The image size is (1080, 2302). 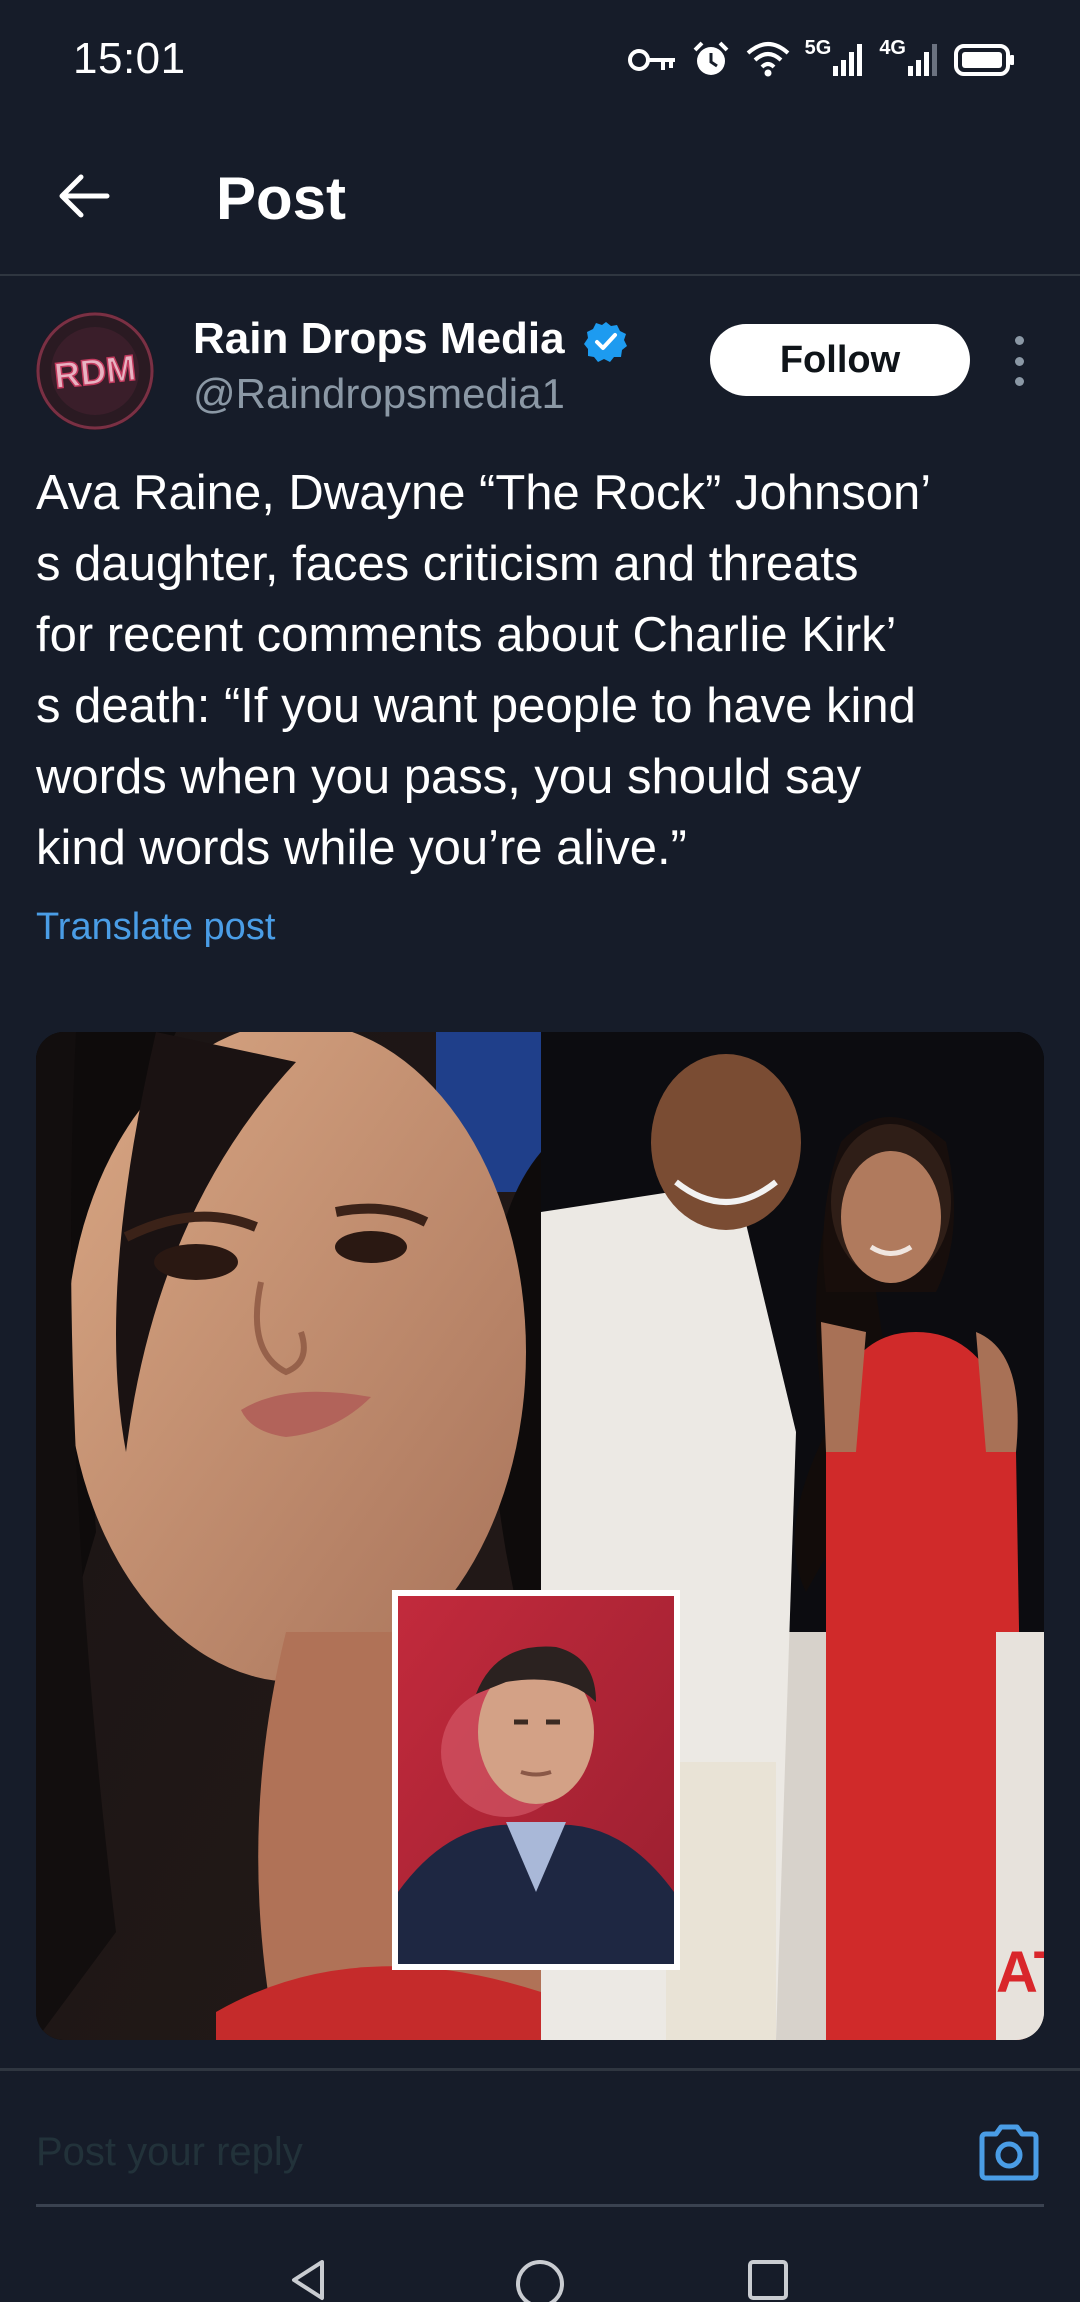 I want to click on rdm-logo: RDM, so click(x=95, y=371).